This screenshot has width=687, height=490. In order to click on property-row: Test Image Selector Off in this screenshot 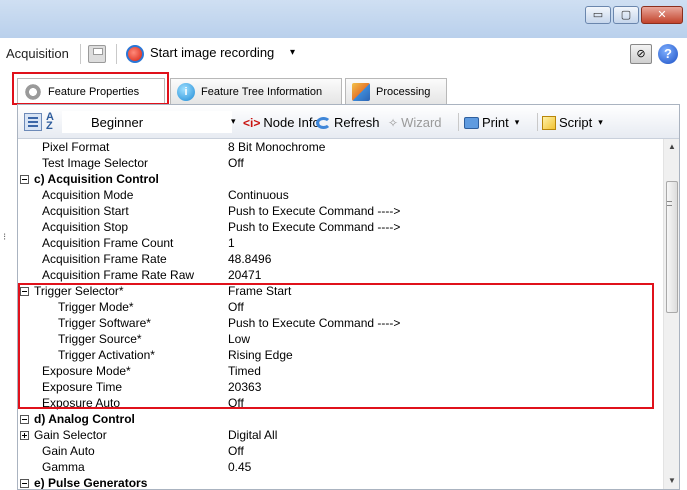, I will do `click(340, 163)`.